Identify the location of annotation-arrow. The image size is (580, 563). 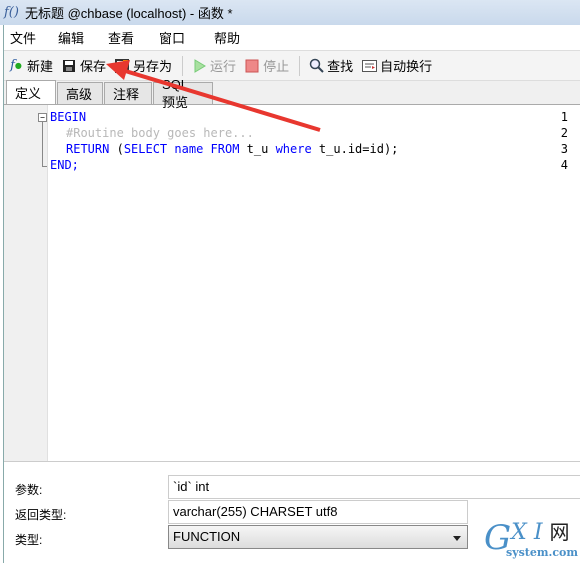
(213, 96).